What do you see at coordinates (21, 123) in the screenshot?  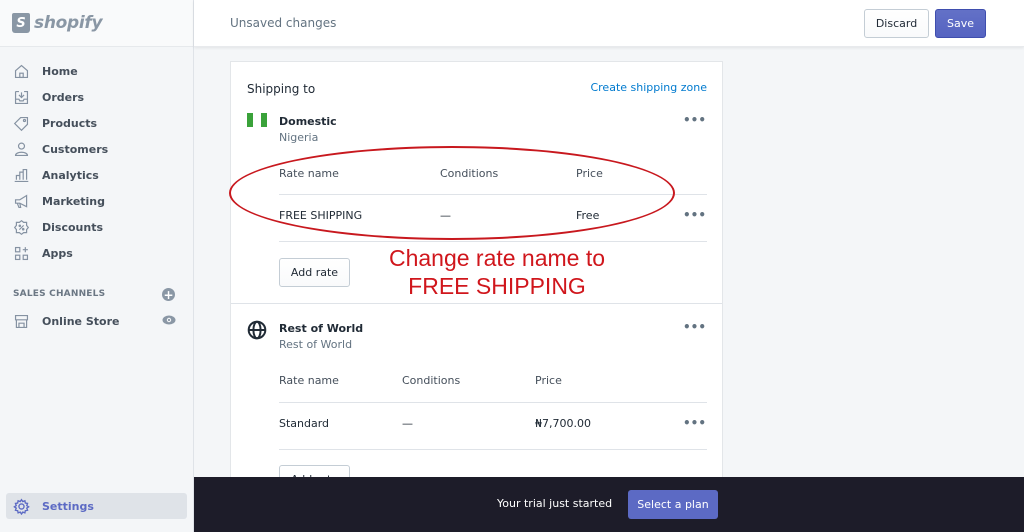 I see `tag-icon` at bounding box center [21, 123].